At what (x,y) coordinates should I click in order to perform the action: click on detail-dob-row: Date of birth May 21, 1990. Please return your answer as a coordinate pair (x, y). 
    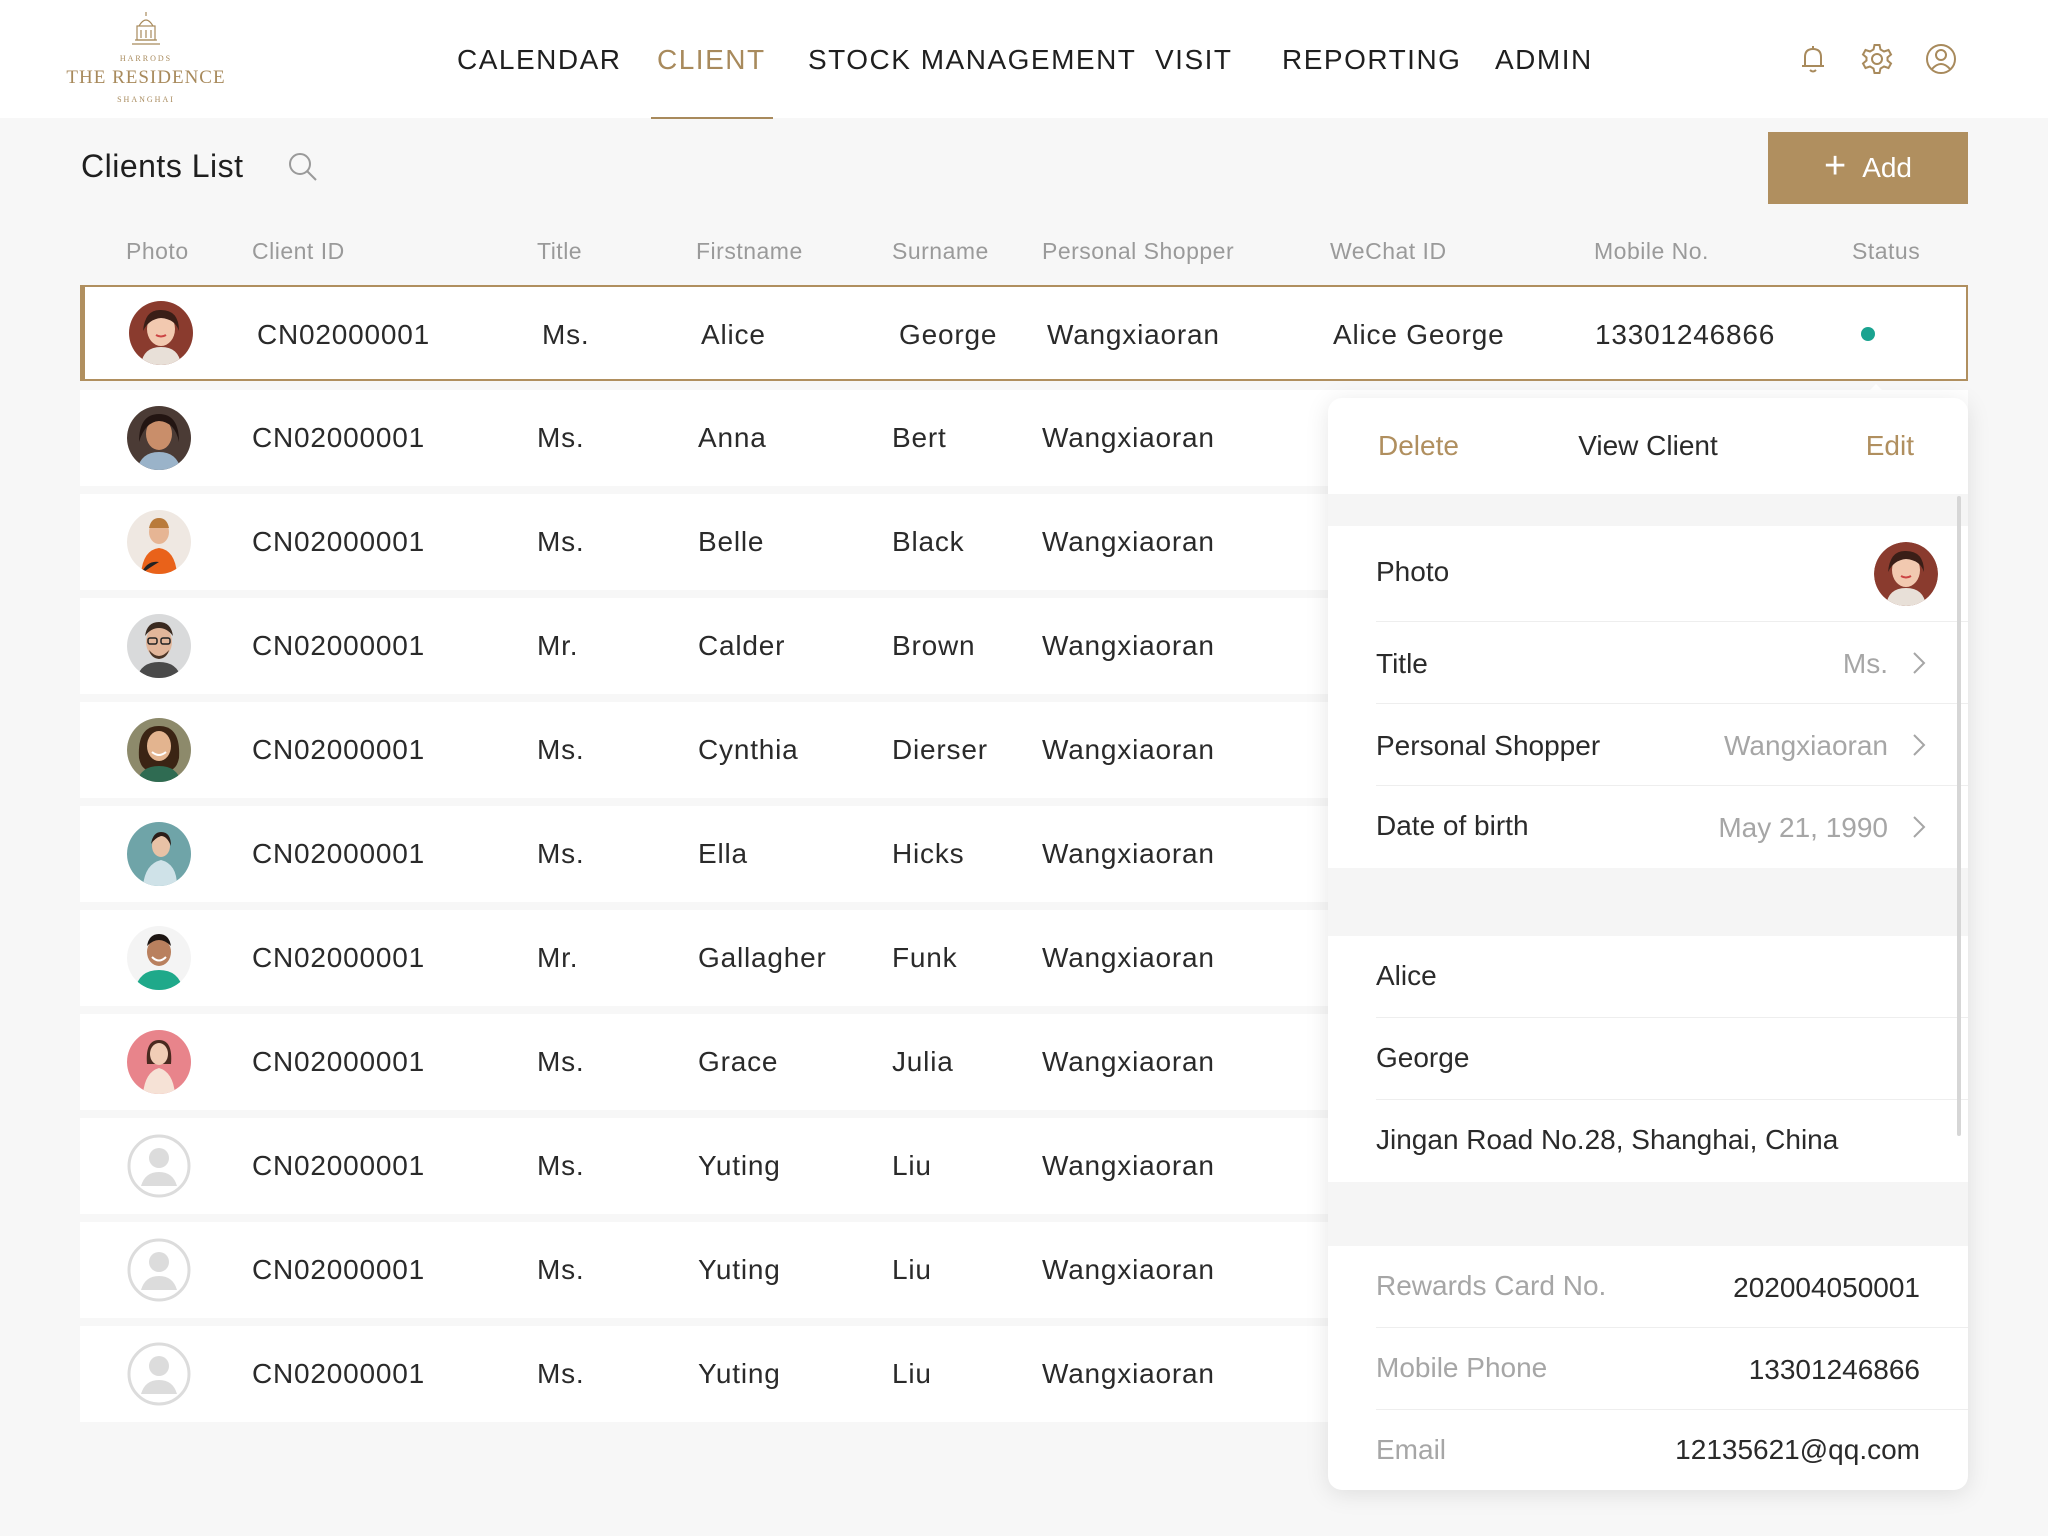
    Looking at the image, I should click on (1672, 827).